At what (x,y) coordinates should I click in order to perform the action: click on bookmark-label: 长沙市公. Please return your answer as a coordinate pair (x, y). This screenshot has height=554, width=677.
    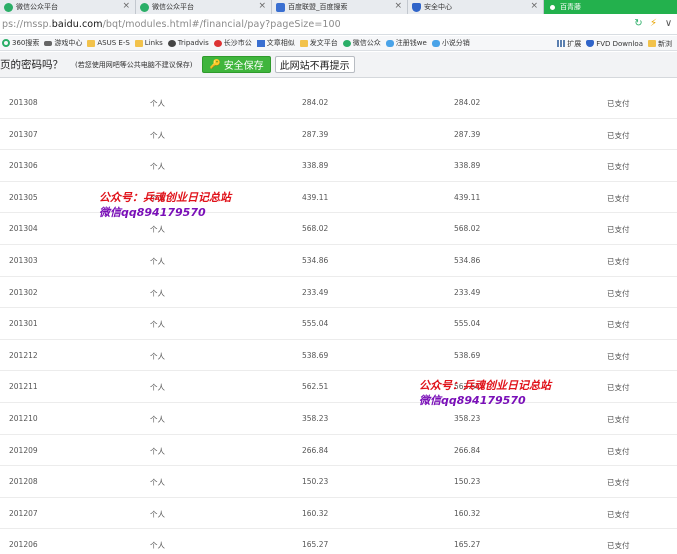
    Looking at the image, I should click on (237, 43).